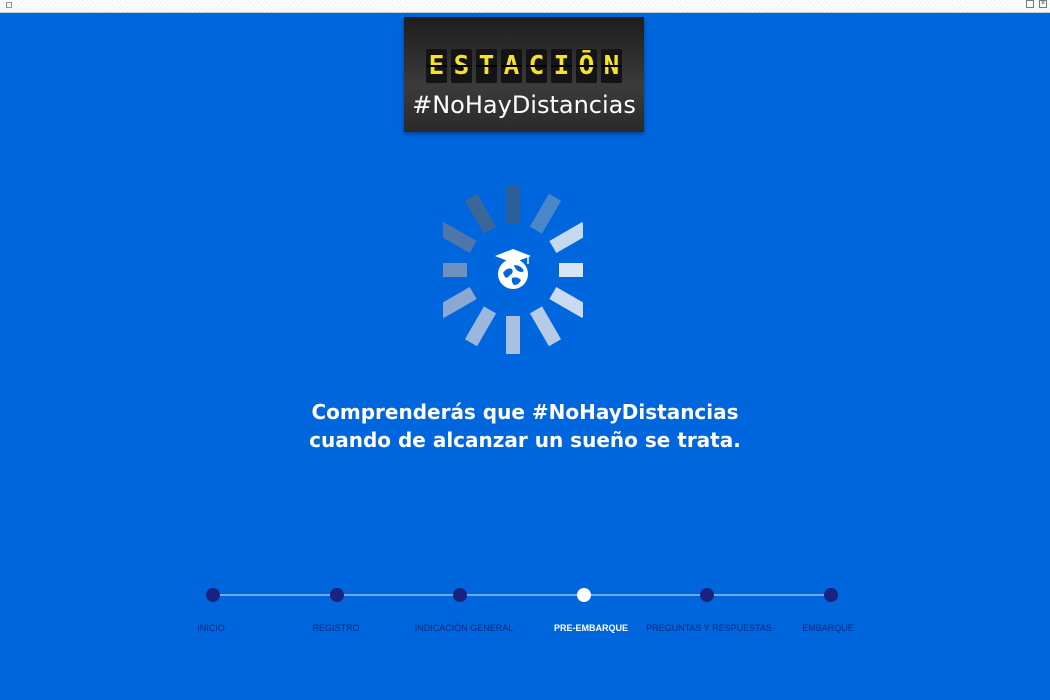 The image size is (1050, 700). Describe the element at coordinates (525, 6) in the screenshot. I see `browser-top-bar: ×` at that location.